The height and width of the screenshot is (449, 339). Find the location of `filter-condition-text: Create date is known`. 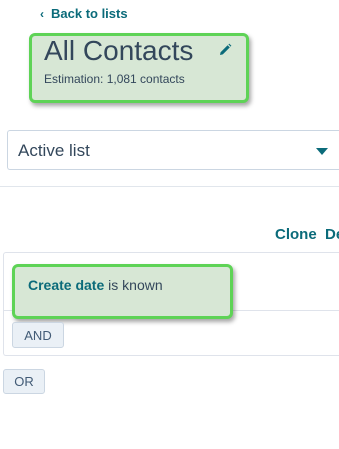

filter-condition-text: Create date is known is located at coordinates (95, 285).